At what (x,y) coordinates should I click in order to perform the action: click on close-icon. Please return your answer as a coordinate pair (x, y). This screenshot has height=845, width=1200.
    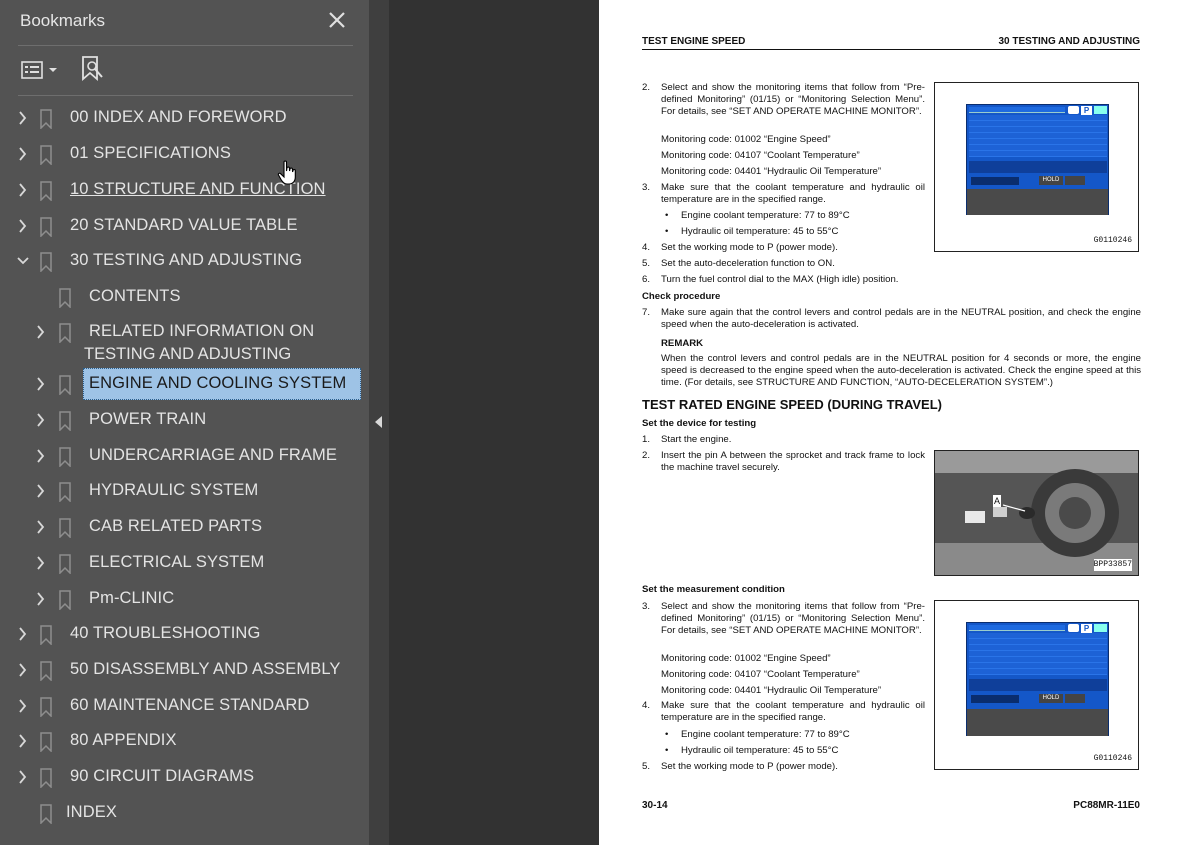
    Looking at the image, I should click on (337, 20).